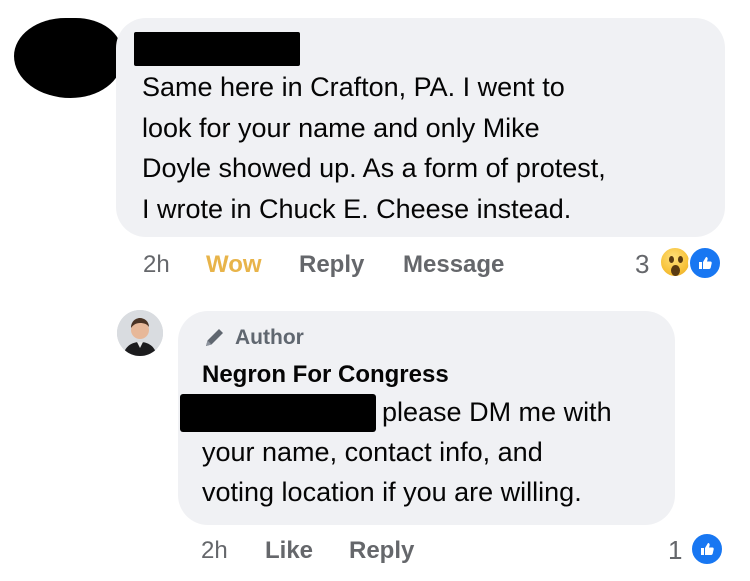 The image size is (750, 581). I want to click on reply-button: Reply, so click(331, 265).